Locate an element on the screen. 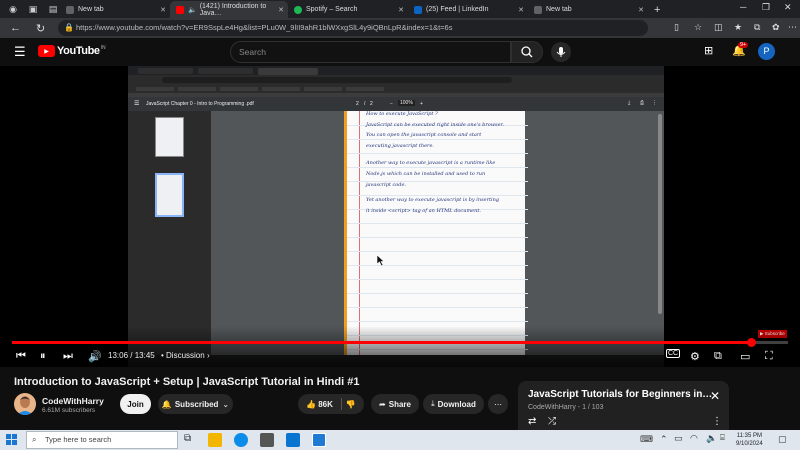 This screenshot has width=800, height=450. previous-icon: ⏮ is located at coordinates (21, 356).